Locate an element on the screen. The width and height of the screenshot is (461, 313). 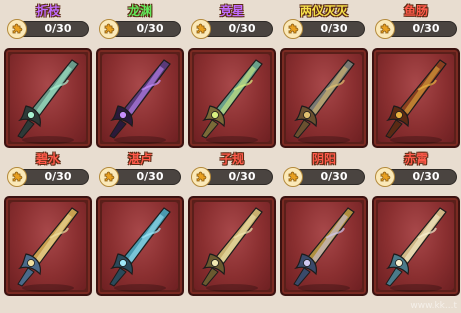
weapon-name: 湛卢 is located at coordinates (139, 159).